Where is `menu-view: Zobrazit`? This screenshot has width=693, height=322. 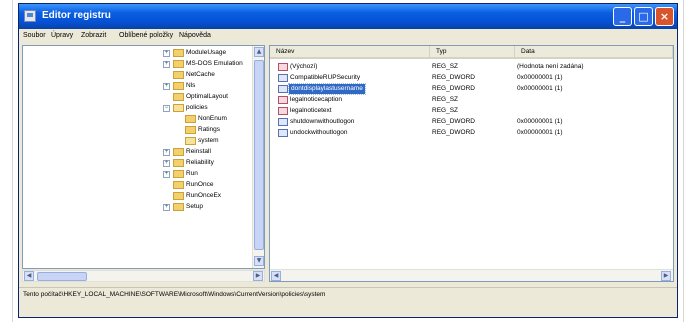
menu-view: Zobrazit is located at coordinates (93, 35).